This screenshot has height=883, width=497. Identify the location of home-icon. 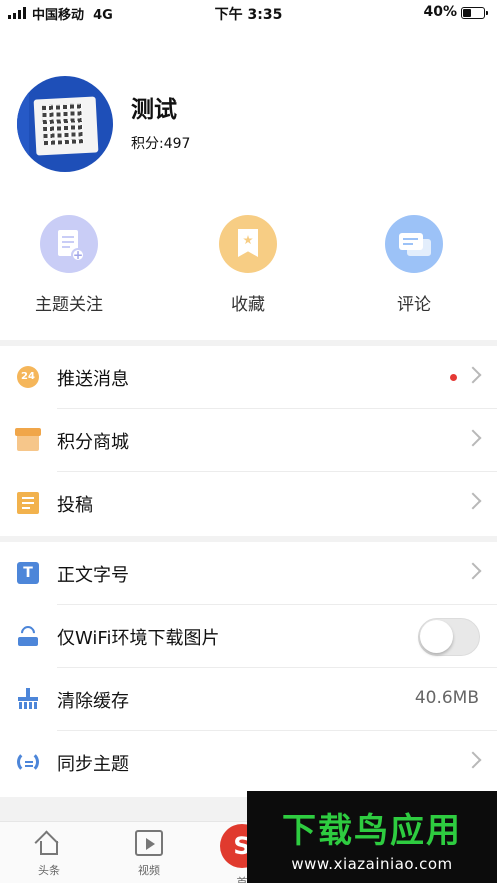
(49, 843).